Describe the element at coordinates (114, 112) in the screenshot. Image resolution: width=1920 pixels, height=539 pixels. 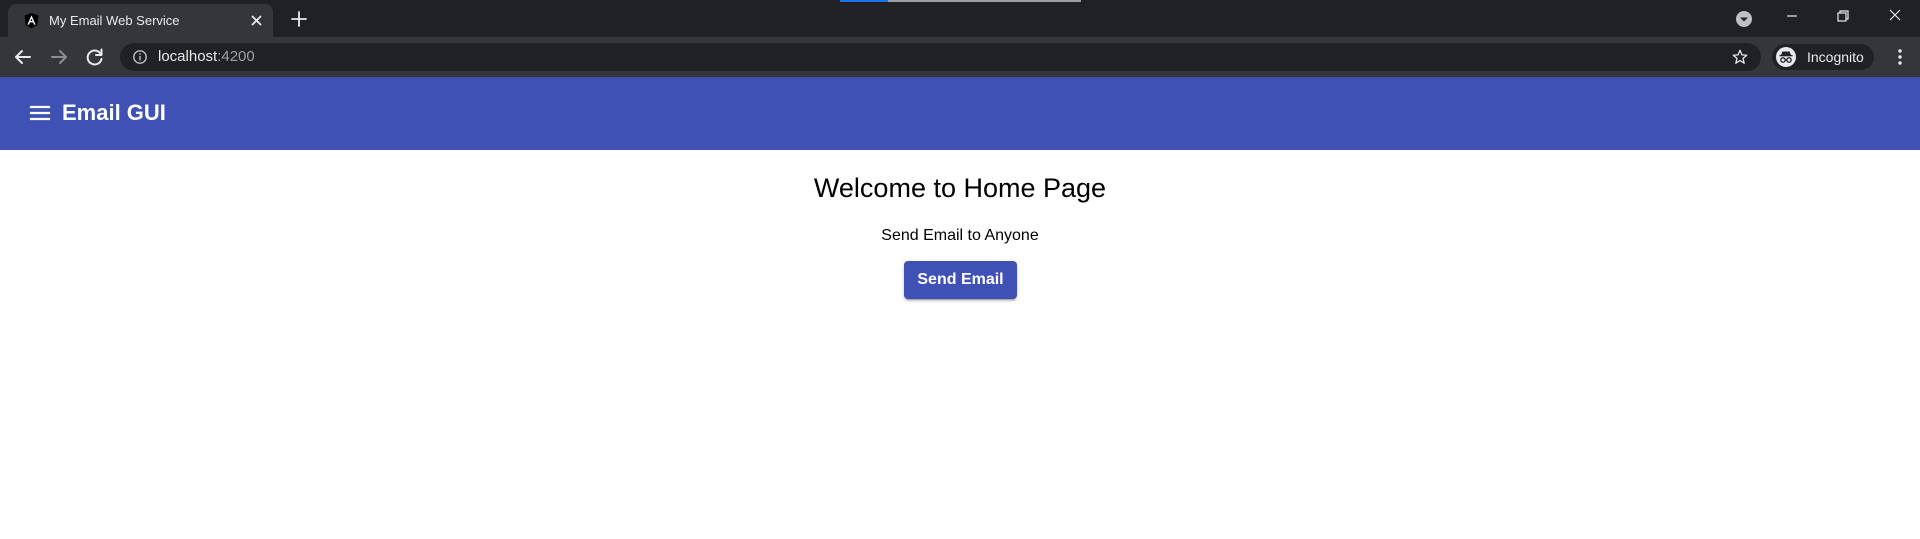
I see `app-title: Email GUI` at that location.